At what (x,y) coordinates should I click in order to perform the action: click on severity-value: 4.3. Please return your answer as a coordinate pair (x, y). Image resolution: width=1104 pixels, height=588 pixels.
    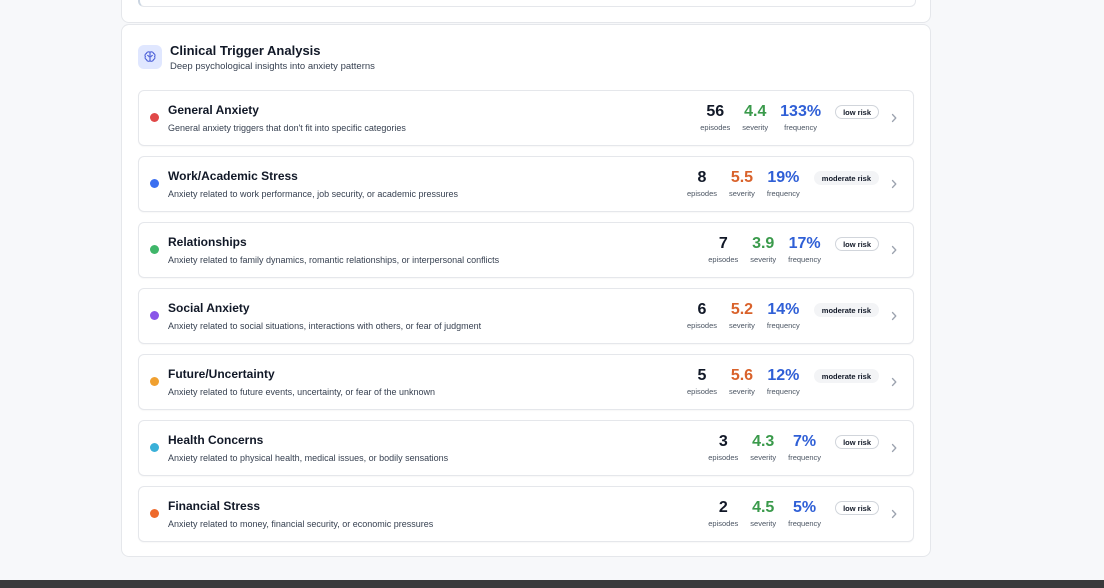
    Looking at the image, I should click on (763, 441).